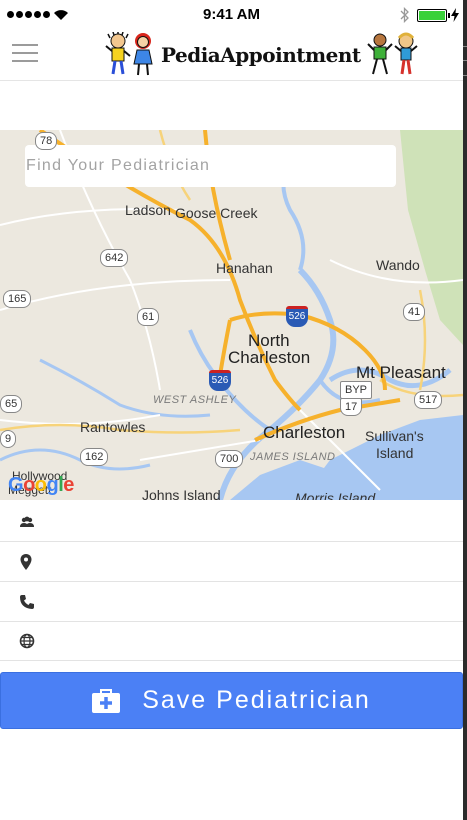 The height and width of the screenshot is (820, 467). Describe the element at coordinates (351, 407) in the screenshot. I see `route-shield: 17` at that location.